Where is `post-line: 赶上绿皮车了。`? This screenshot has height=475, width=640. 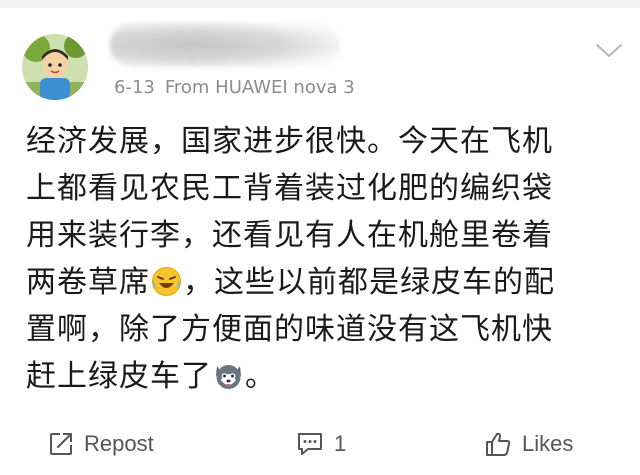 post-line: 赶上绿皮车了。 is located at coordinates (324, 376).